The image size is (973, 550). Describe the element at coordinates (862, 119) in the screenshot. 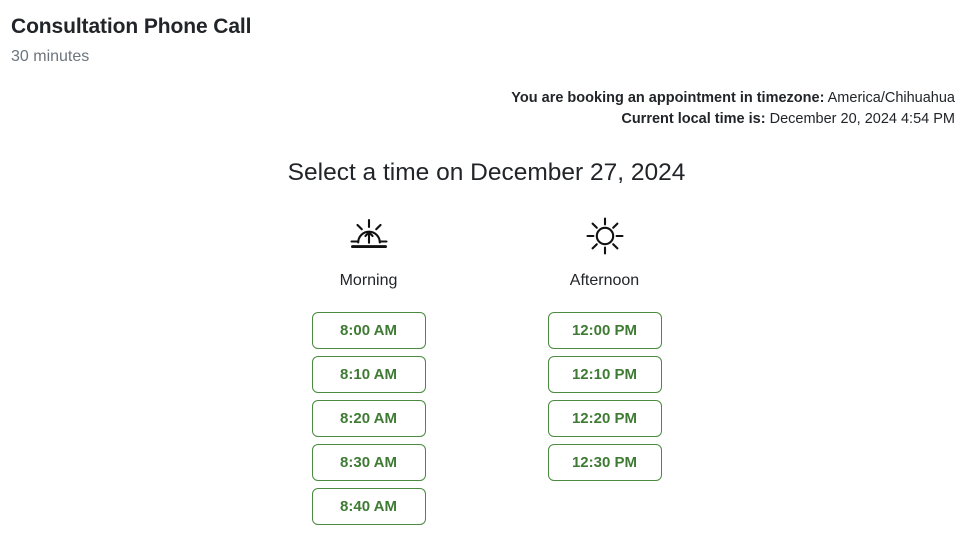

I see `current-local-time-value: December 20, 2024 4:54 PM` at that location.